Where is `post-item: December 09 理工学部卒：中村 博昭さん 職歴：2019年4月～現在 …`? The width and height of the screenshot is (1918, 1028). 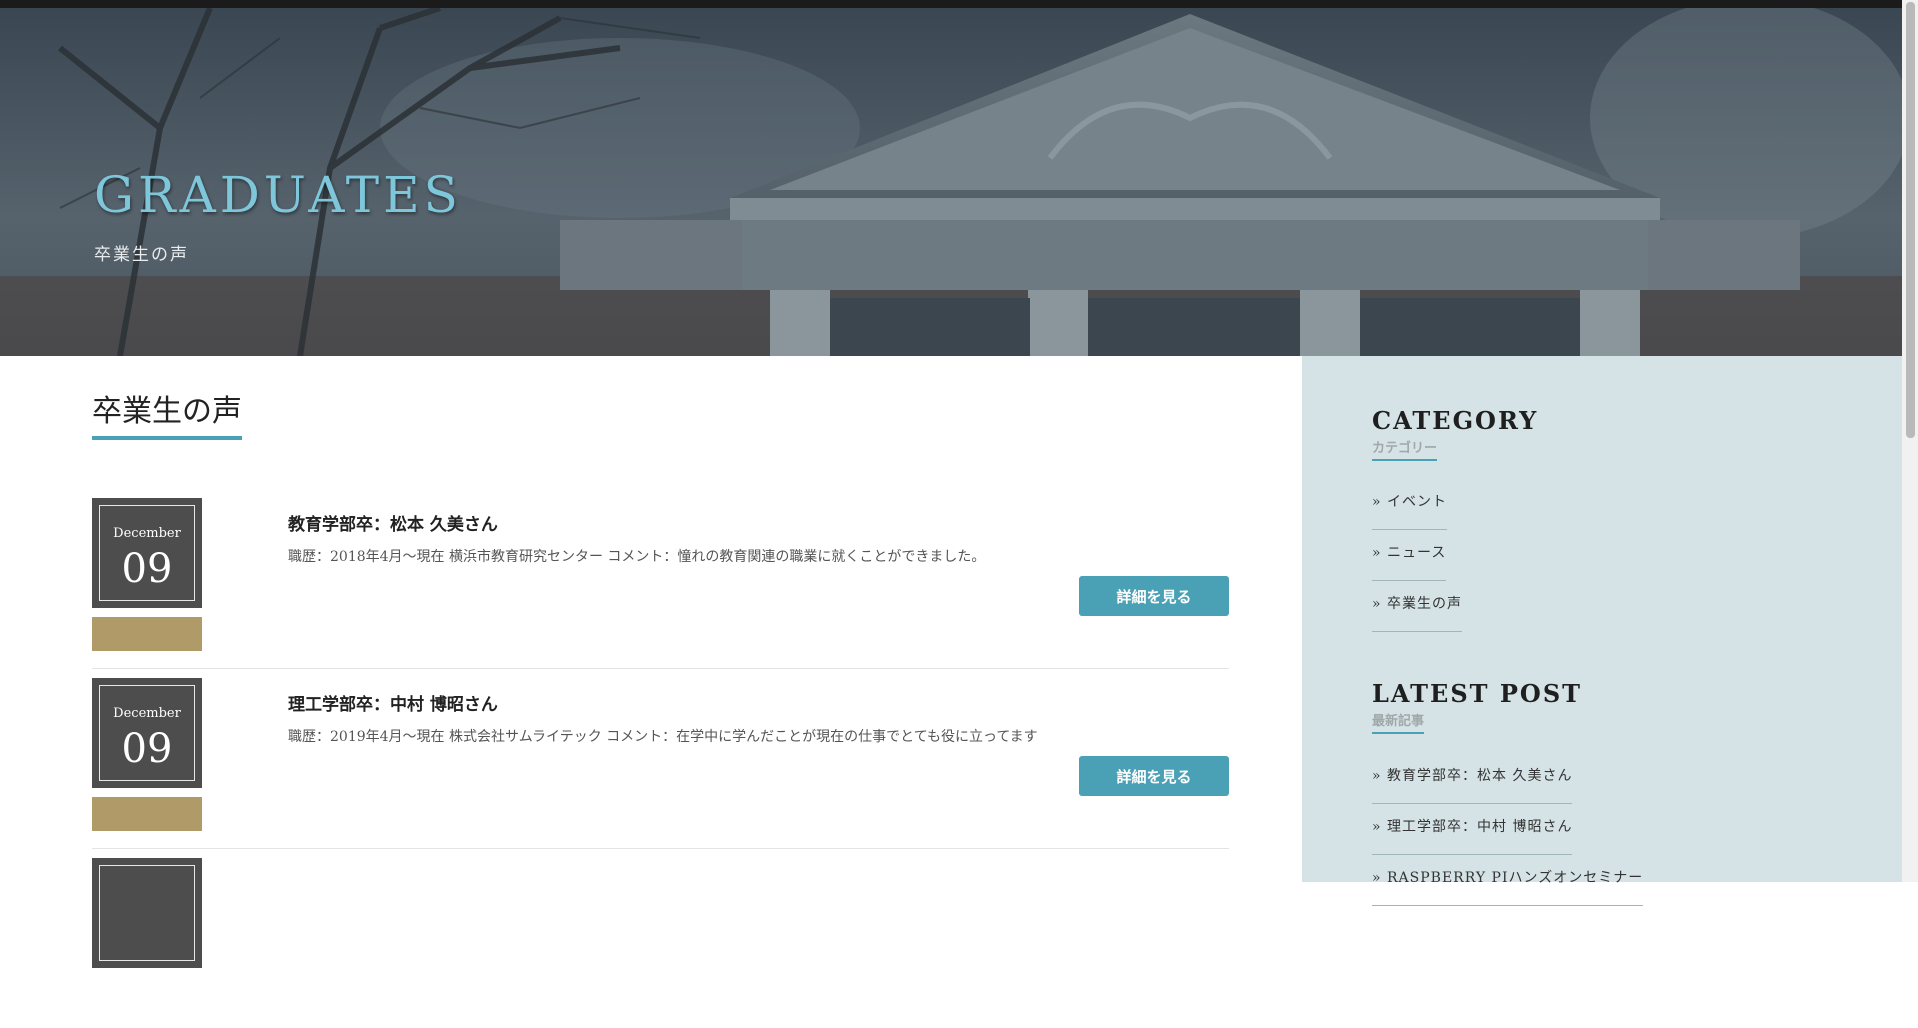
post-item: December 09 理工学部卒：中村 博昭さん 職歴：2019年4月～現在 … is located at coordinates (660, 763).